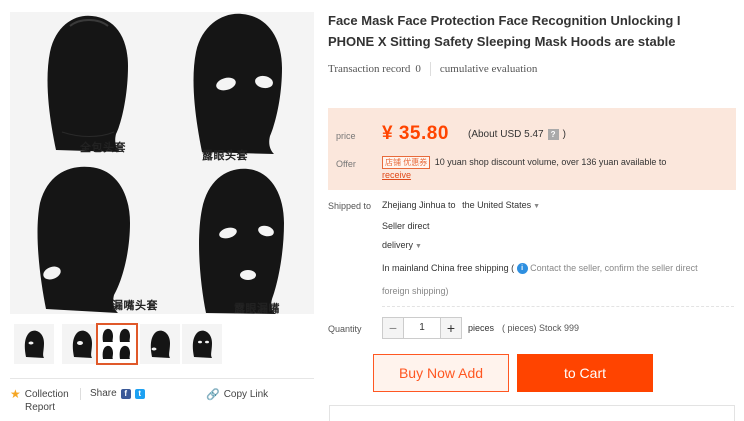 The width and height of the screenshot is (744, 421). What do you see at coordinates (532, 413) in the screenshot?
I see `lower-panel` at bounding box center [532, 413].